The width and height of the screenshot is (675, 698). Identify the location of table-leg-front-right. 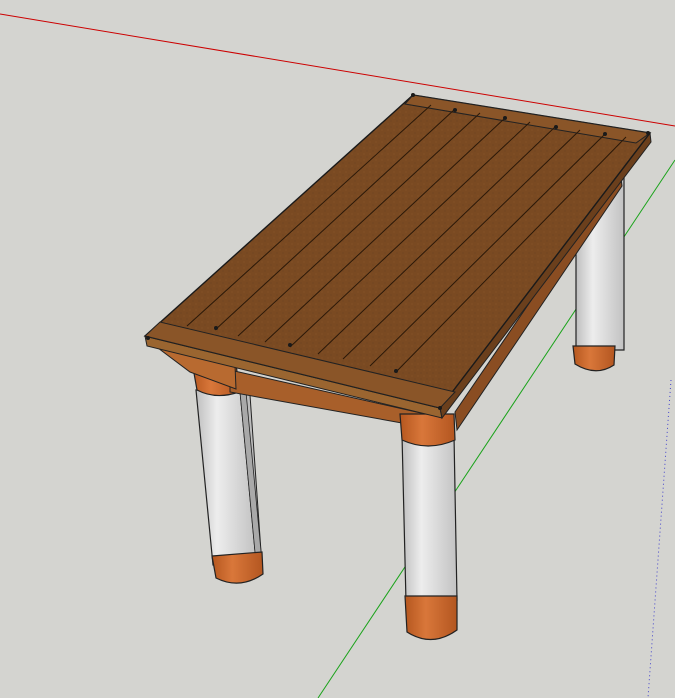
(428, 527).